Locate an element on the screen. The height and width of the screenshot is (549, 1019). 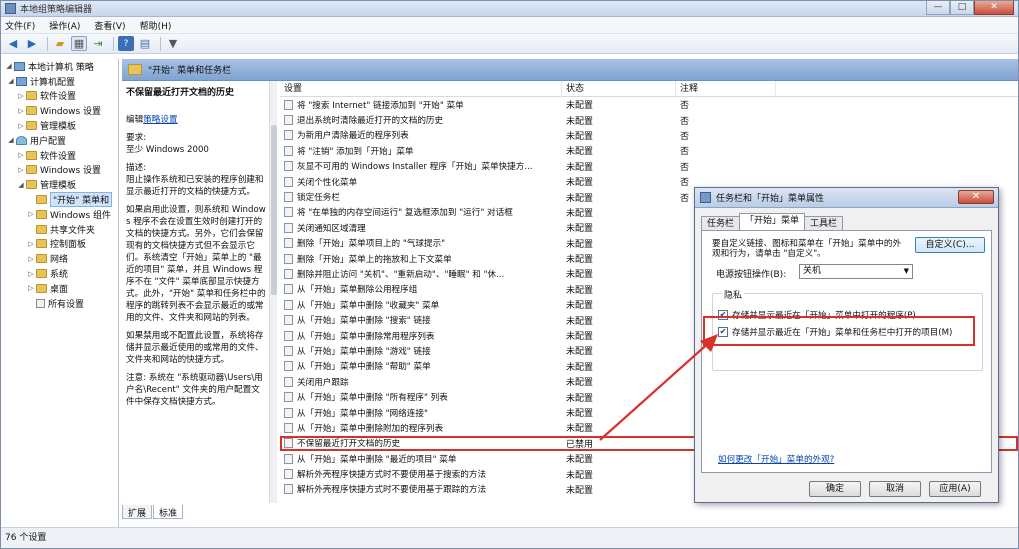
cancel-button: 取消 is located at coordinates (895, 489).